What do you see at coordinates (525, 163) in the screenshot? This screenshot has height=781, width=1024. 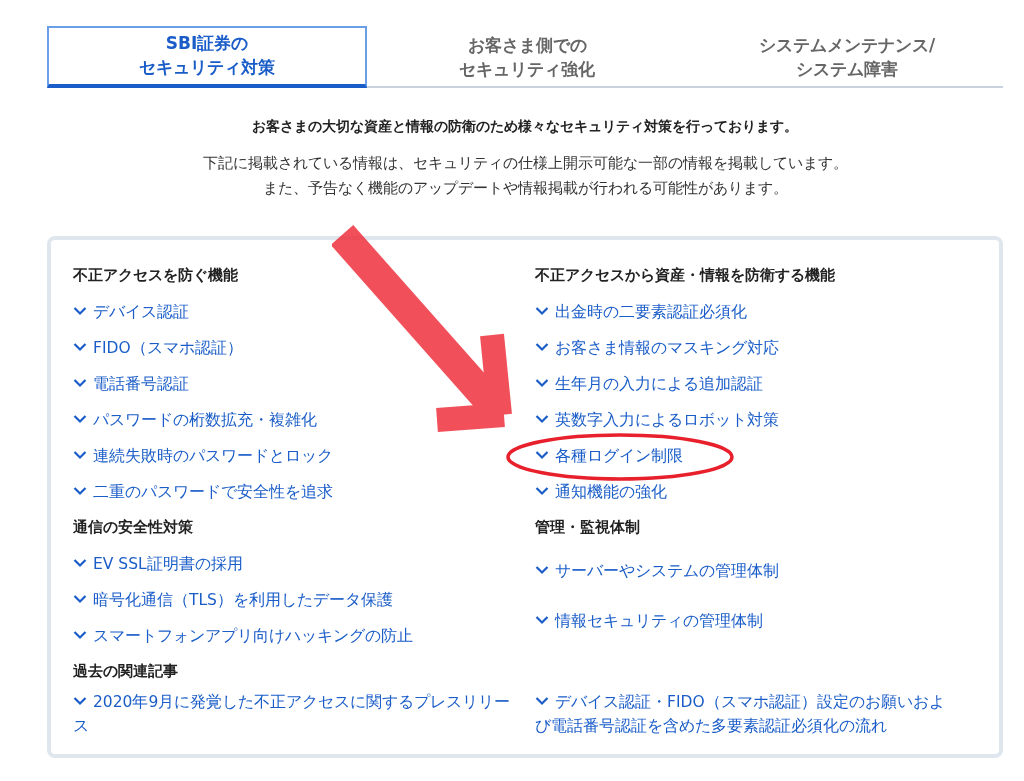 I see `notice-text: 下記に掲載されている情報は、セキュリティの仕様上開示可能な一部の情報を掲載しています。` at bounding box center [525, 163].